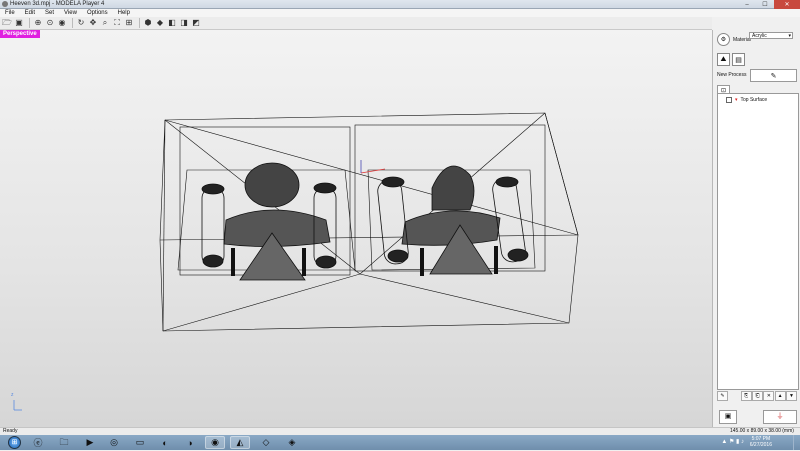 The height and width of the screenshot is (451, 800). What do you see at coordinates (791, 396) in the screenshot?
I see `move-down-icon: ▼` at bounding box center [791, 396].